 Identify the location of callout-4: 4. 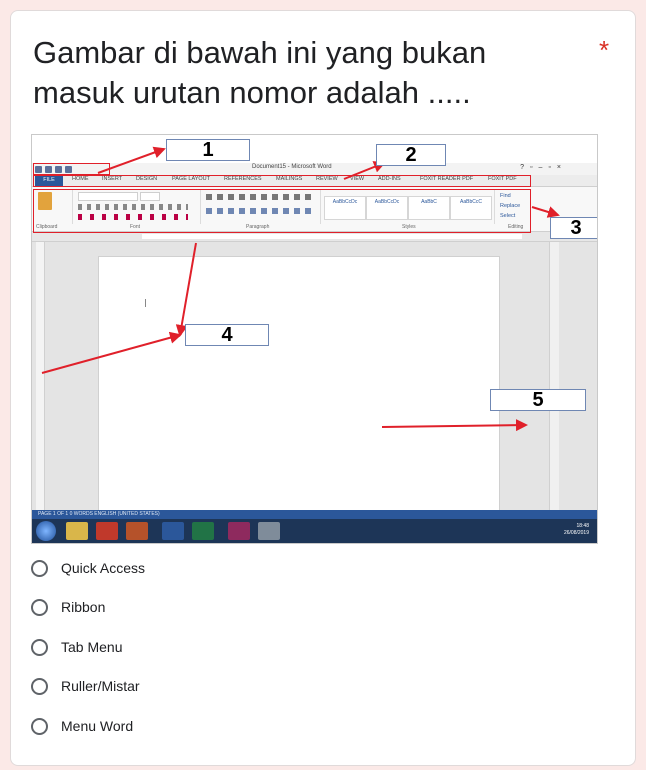
(227, 335).